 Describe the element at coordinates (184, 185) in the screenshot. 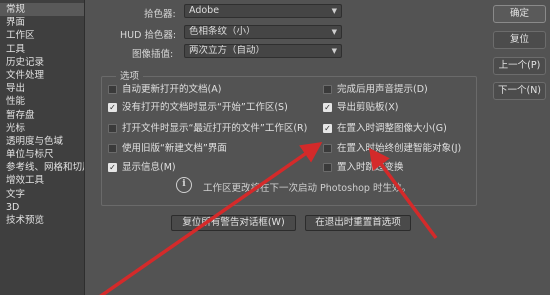

I see `info-circle-icon: i` at that location.